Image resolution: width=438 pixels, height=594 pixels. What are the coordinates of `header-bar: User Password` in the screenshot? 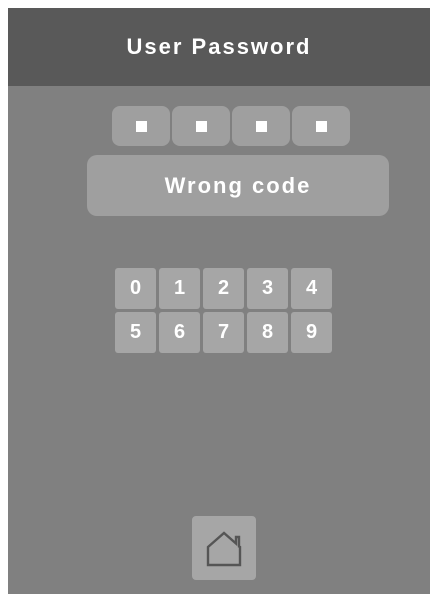 It's located at (219, 47).